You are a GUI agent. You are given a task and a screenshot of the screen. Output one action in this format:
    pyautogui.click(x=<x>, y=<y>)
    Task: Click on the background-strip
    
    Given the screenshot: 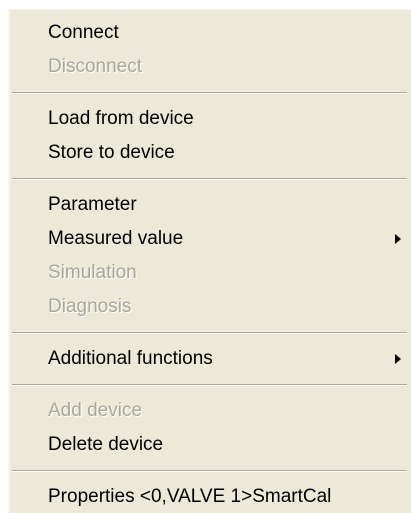 What is the action you would take?
    pyautogui.click(x=205, y=4)
    